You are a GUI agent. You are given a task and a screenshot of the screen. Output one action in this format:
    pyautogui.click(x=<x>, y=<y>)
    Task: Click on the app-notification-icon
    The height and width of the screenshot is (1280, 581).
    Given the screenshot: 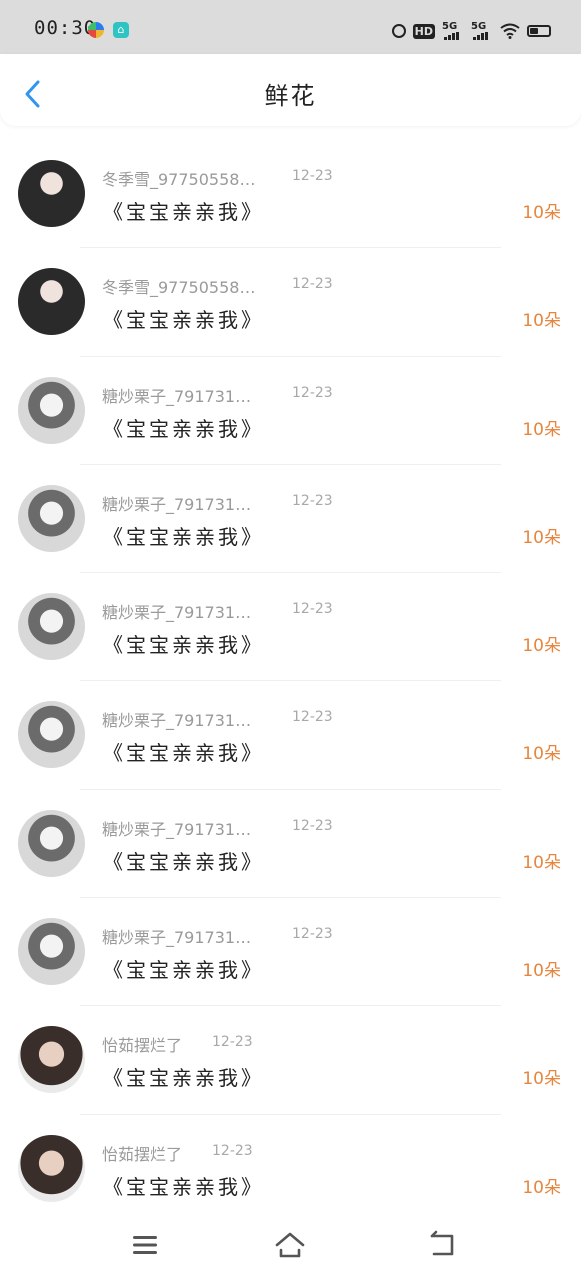 What is the action you would take?
    pyautogui.click(x=96, y=30)
    